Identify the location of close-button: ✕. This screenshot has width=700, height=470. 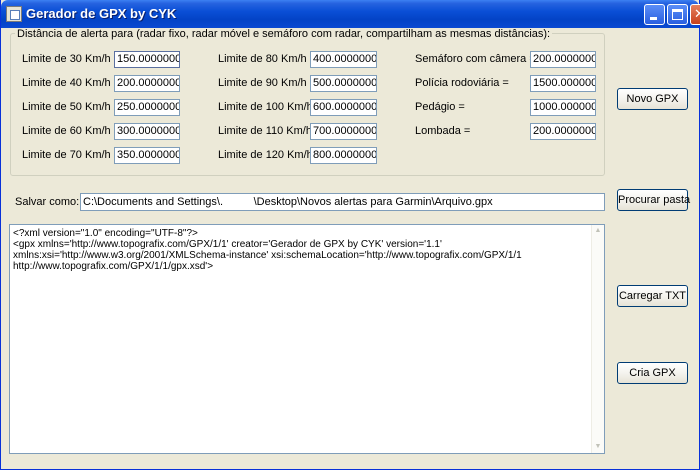
(695, 14).